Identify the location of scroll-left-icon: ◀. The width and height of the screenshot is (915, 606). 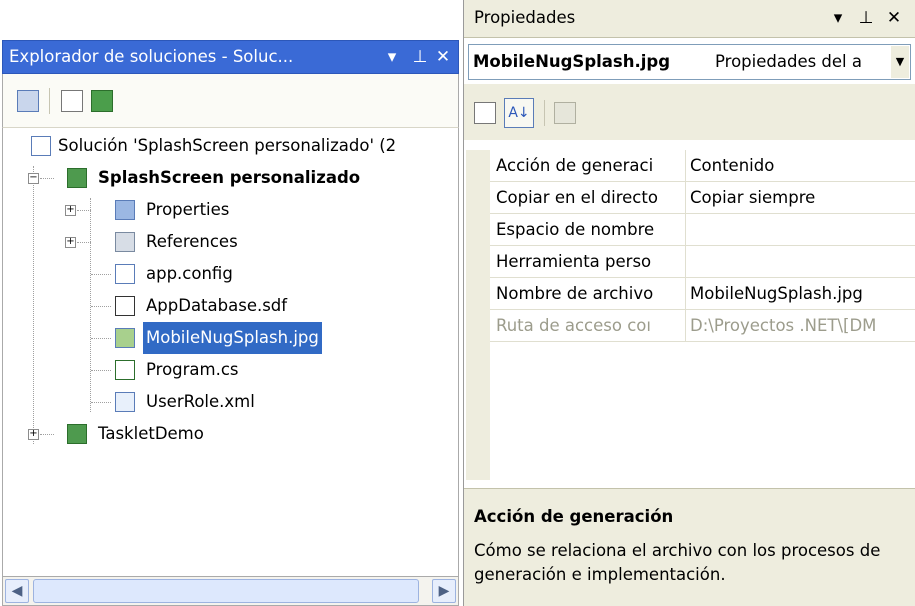
(17, 591).